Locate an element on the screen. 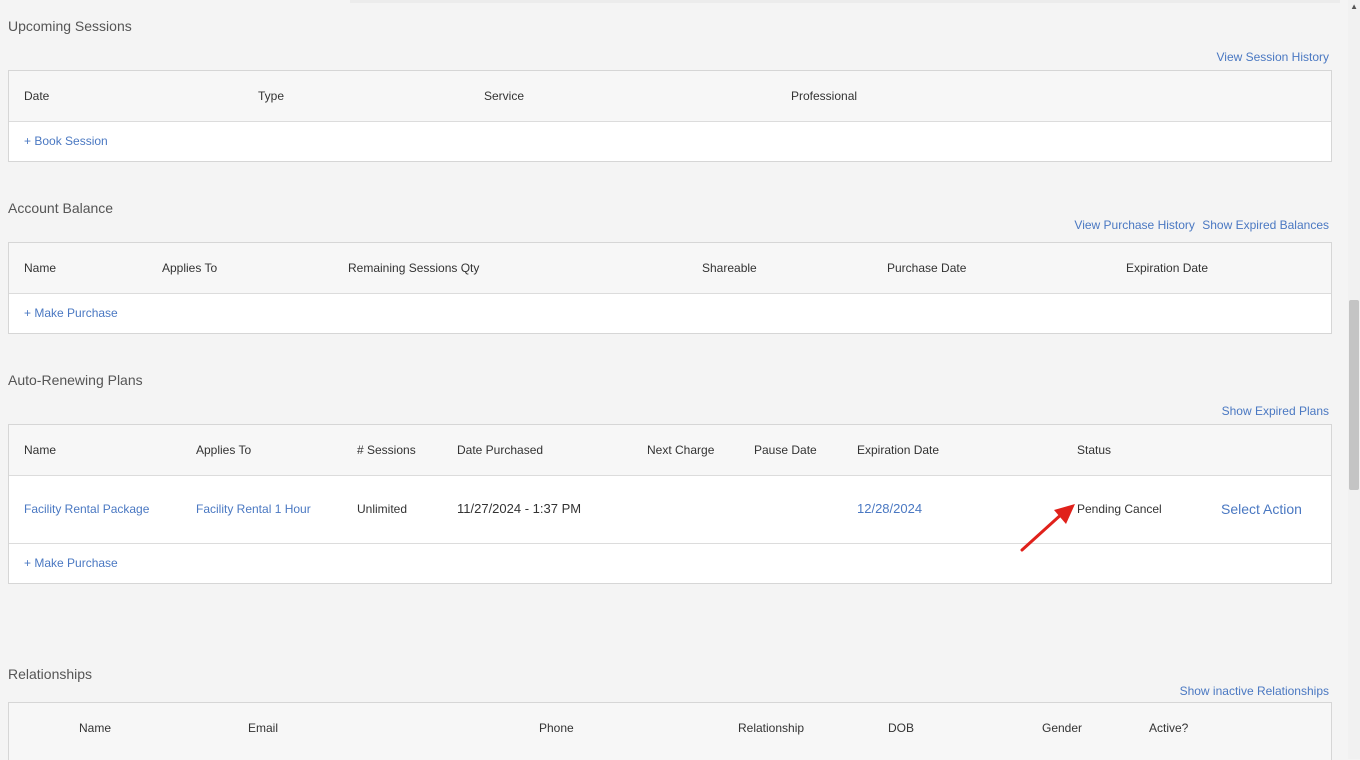  select-action-button: Select Action is located at coordinates (1261, 509).